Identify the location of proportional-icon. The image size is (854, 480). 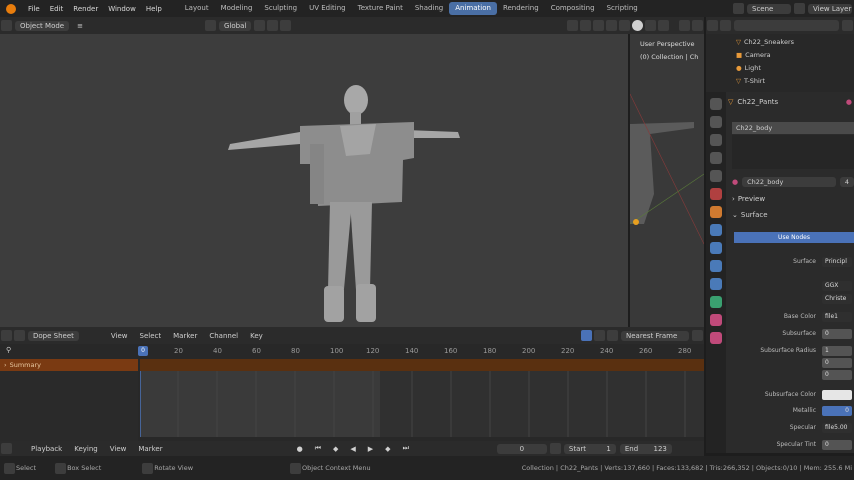
(697, 335).